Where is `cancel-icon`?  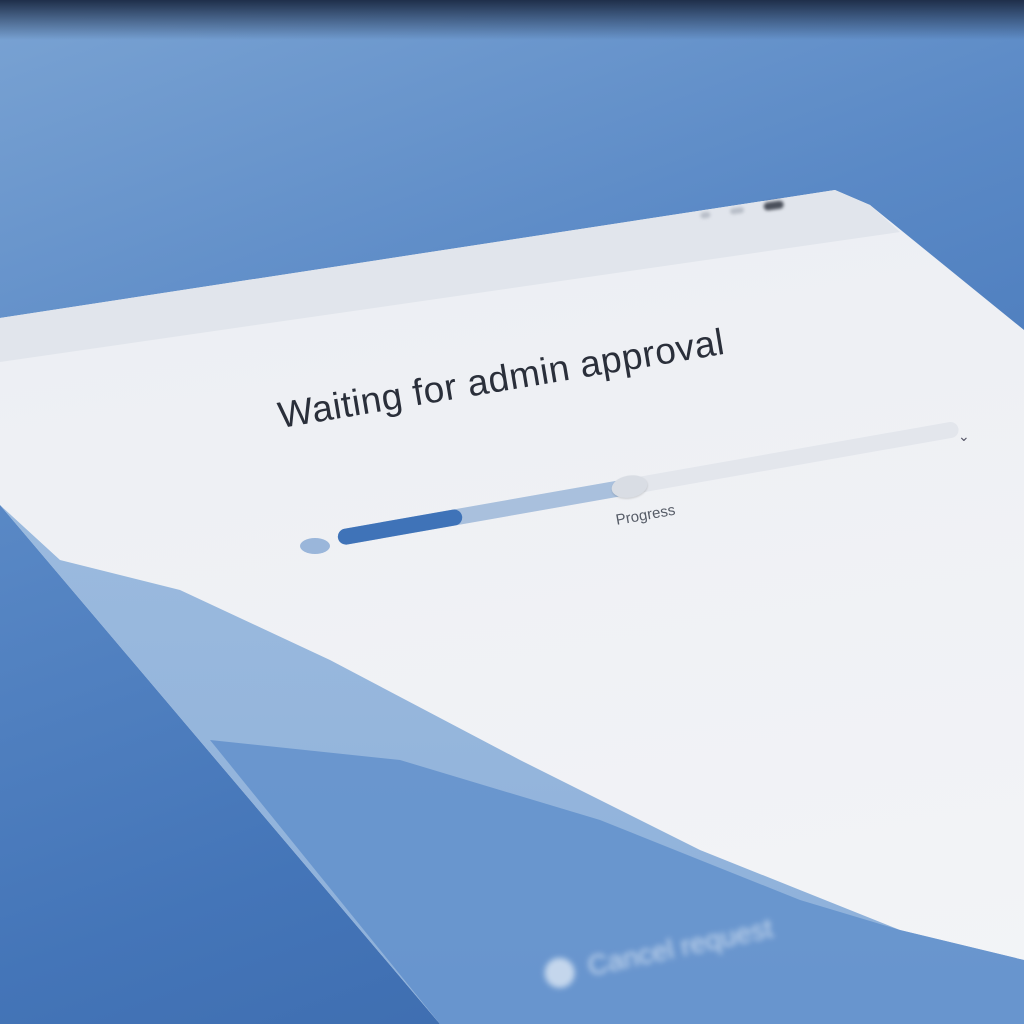
cancel-icon is located at coordinates (559, 973).